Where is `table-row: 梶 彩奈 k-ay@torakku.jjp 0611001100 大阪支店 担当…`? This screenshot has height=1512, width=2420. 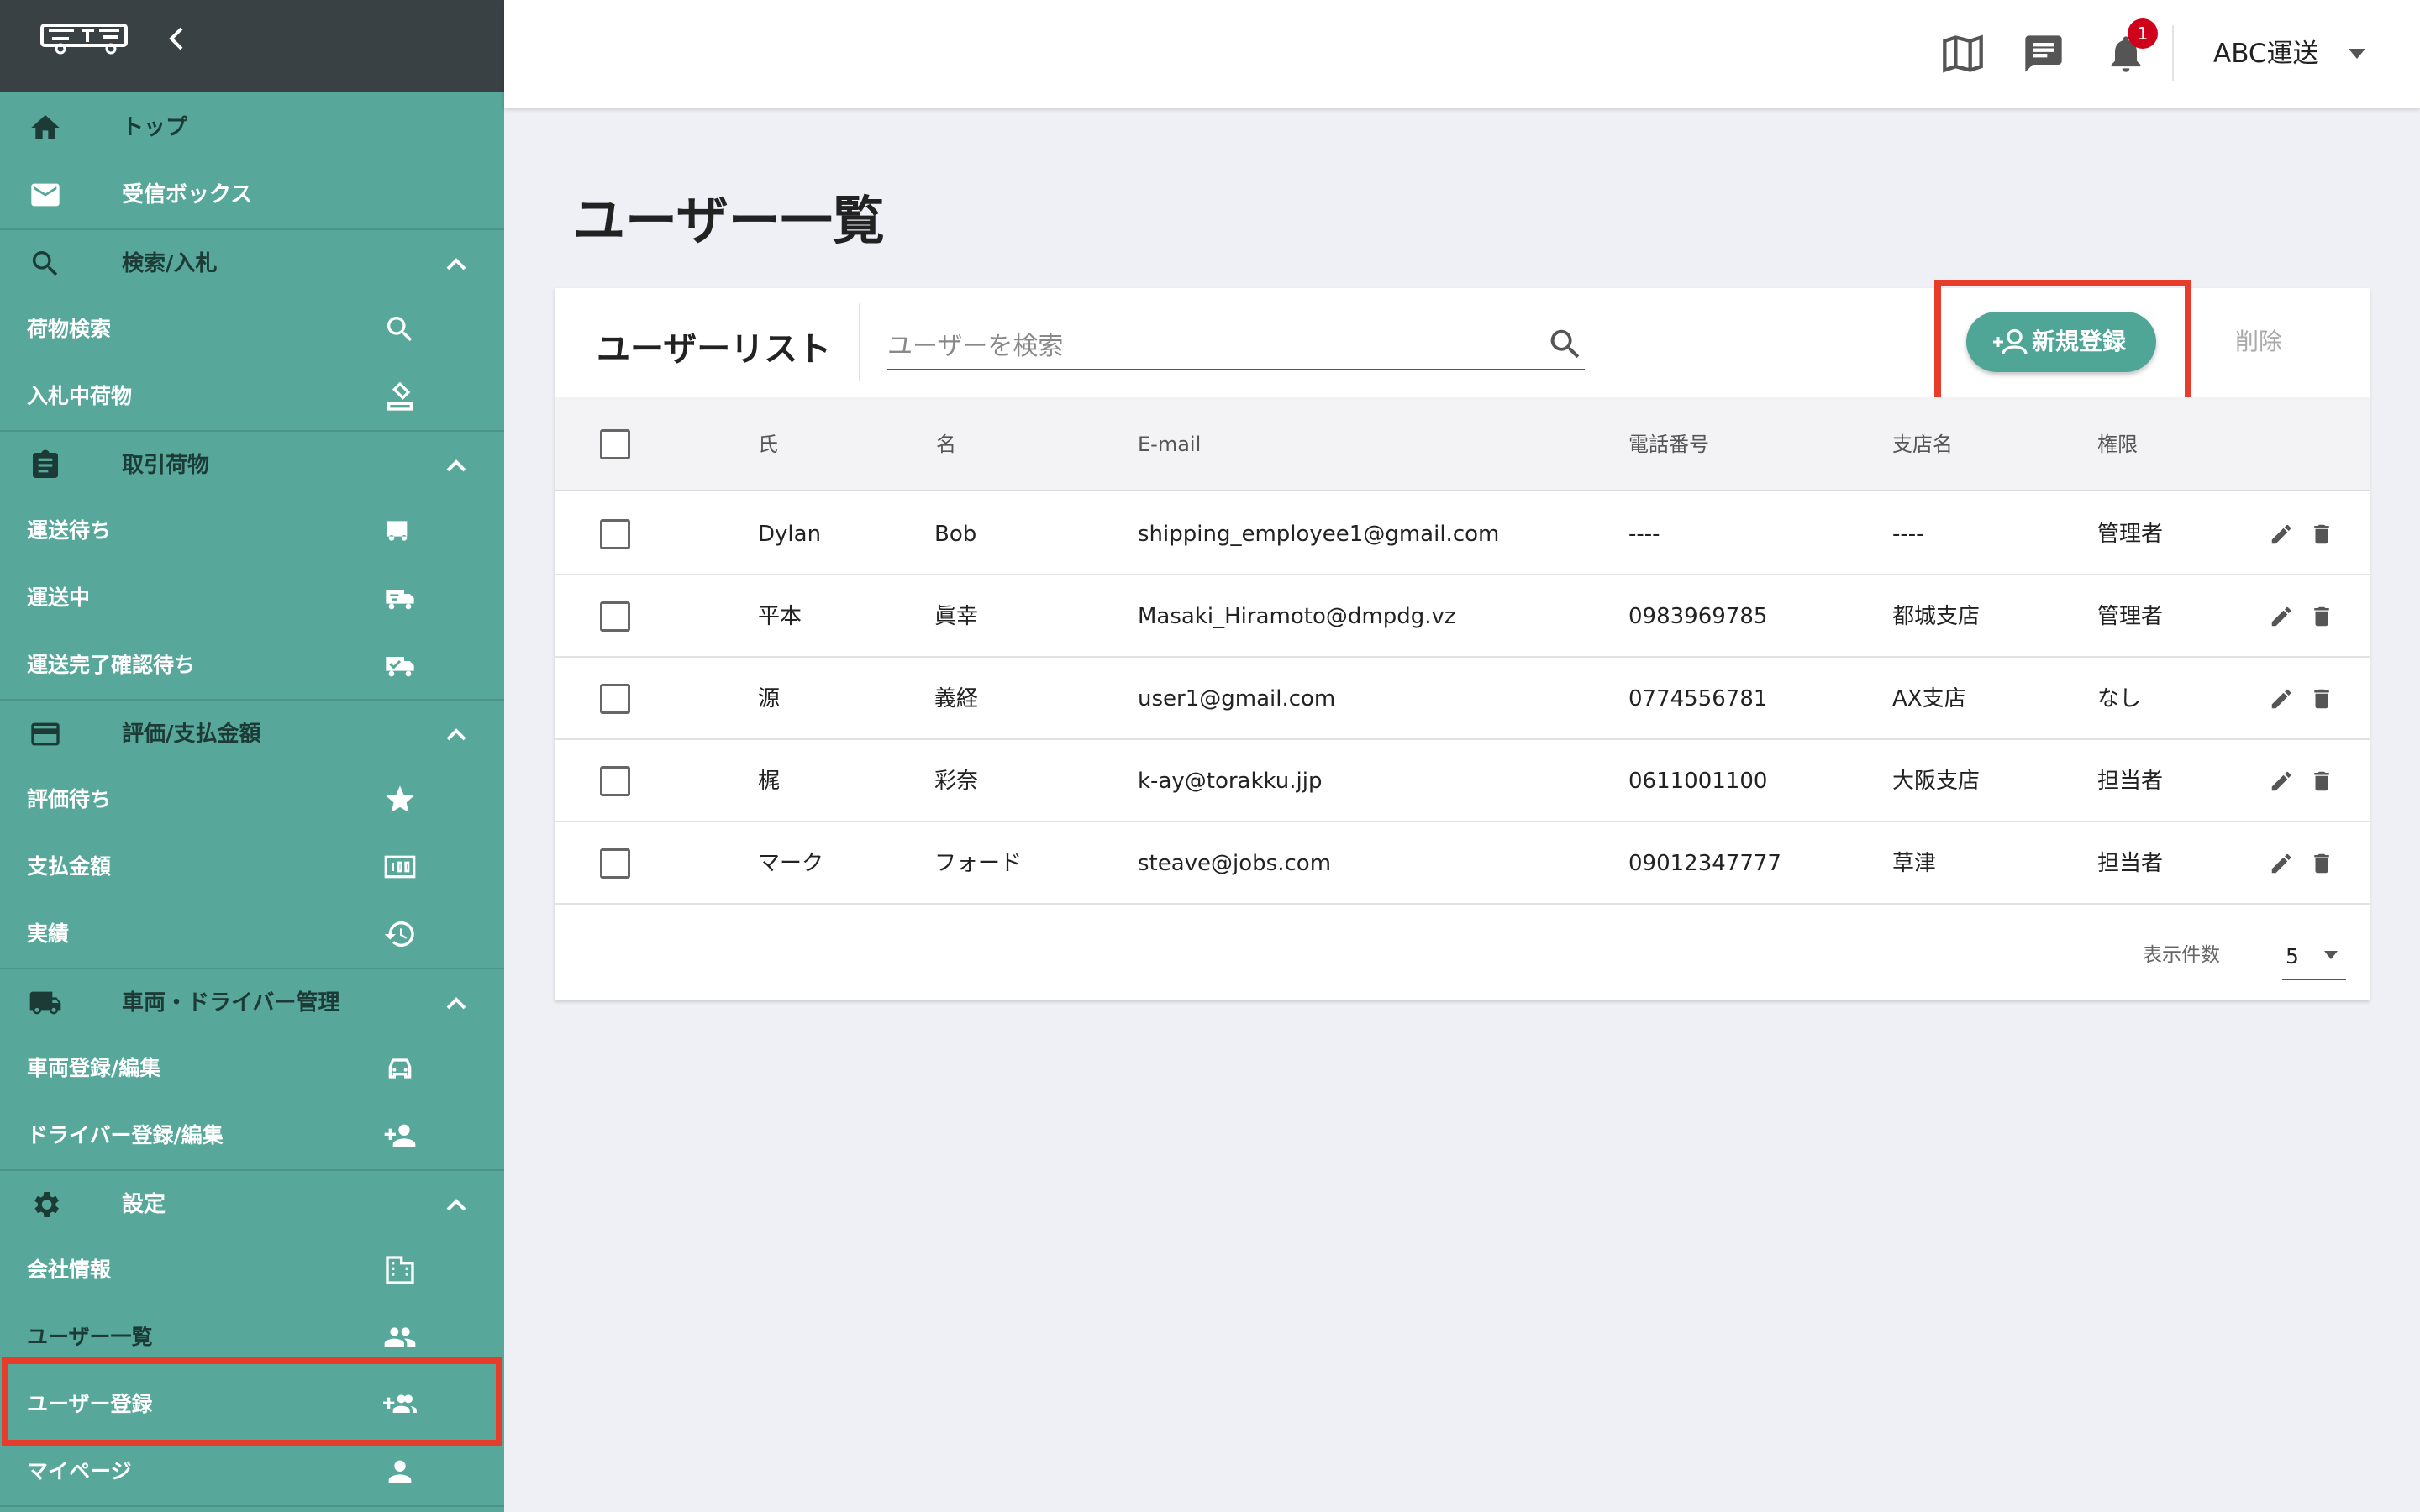 table-row: 梶 彩奈 k-ay@torakku.jjp 0611001100 大阪支店 担当… is located at coordinates (1463, 781).